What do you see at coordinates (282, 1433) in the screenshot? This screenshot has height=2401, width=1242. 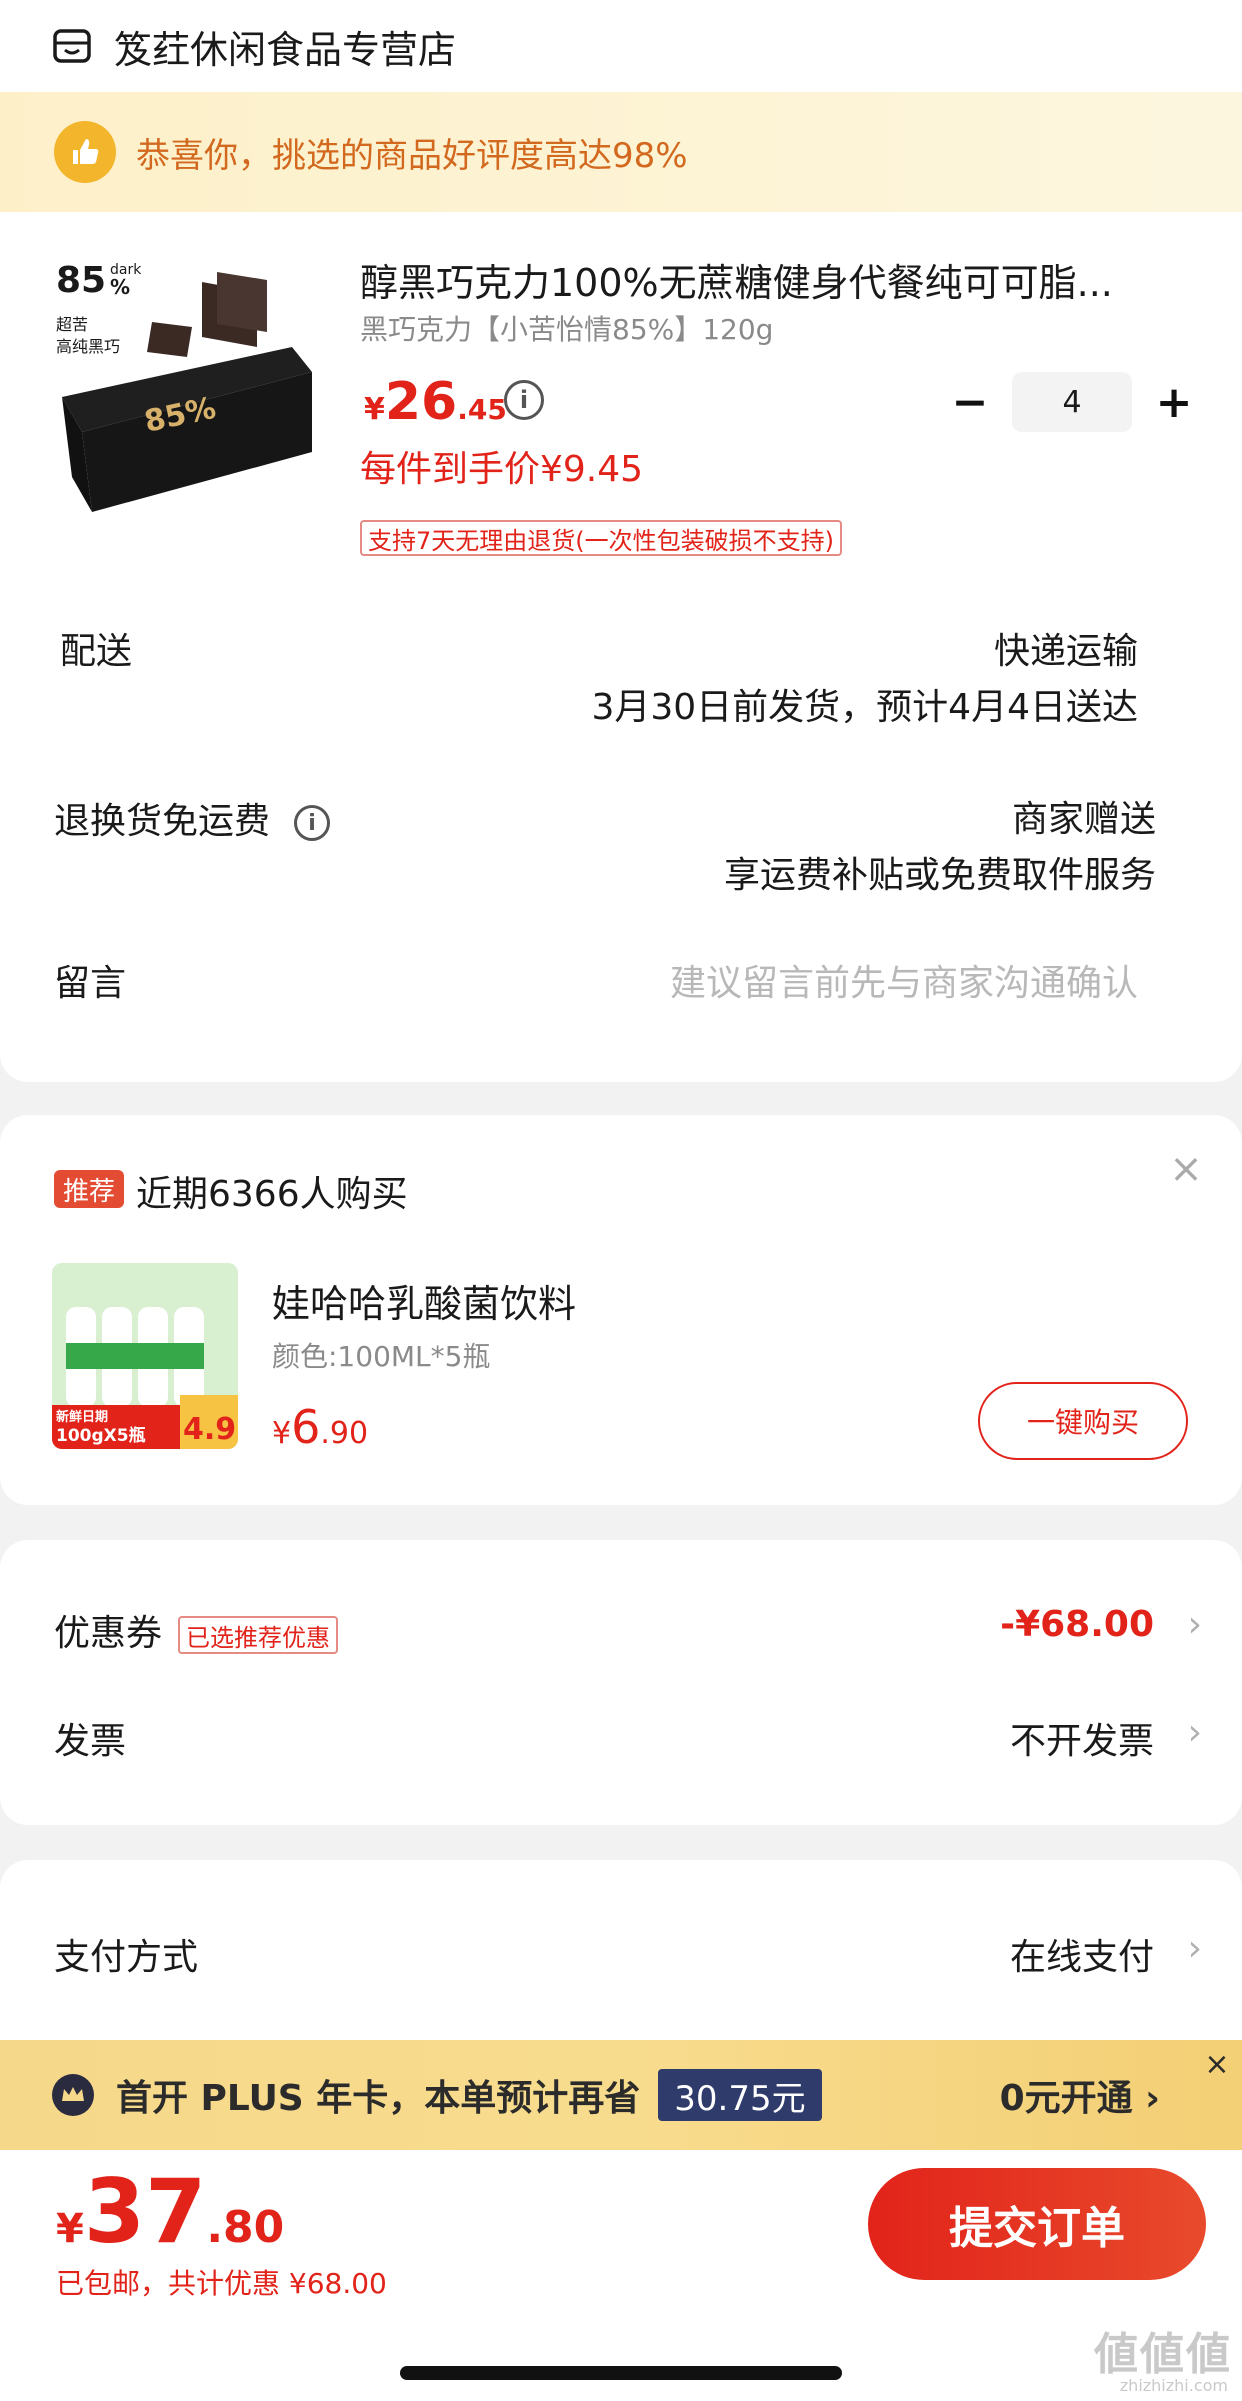 I see `recommend-price-symbol: ¥` at bounding box center [282, 1433].